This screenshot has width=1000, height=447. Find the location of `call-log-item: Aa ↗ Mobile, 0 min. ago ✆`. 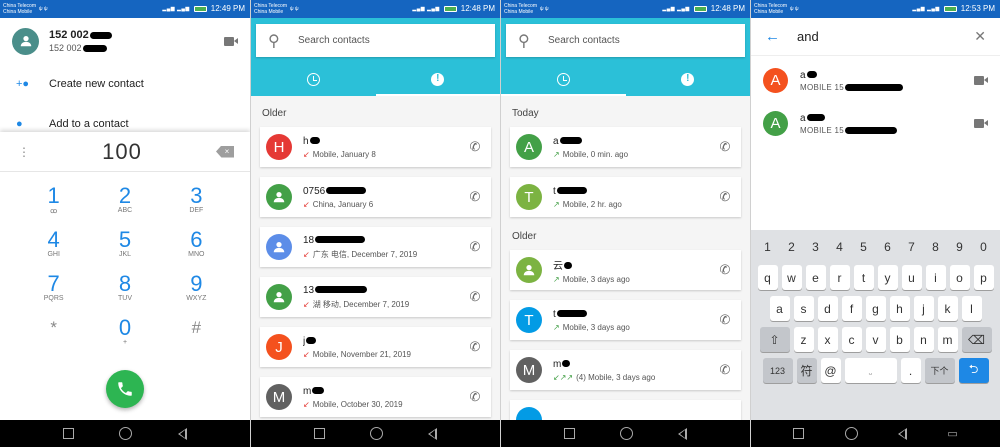

call-log-item: Aa ↗ Mobile, 0 min. ago ✆ is located at coordinates (625, 147).